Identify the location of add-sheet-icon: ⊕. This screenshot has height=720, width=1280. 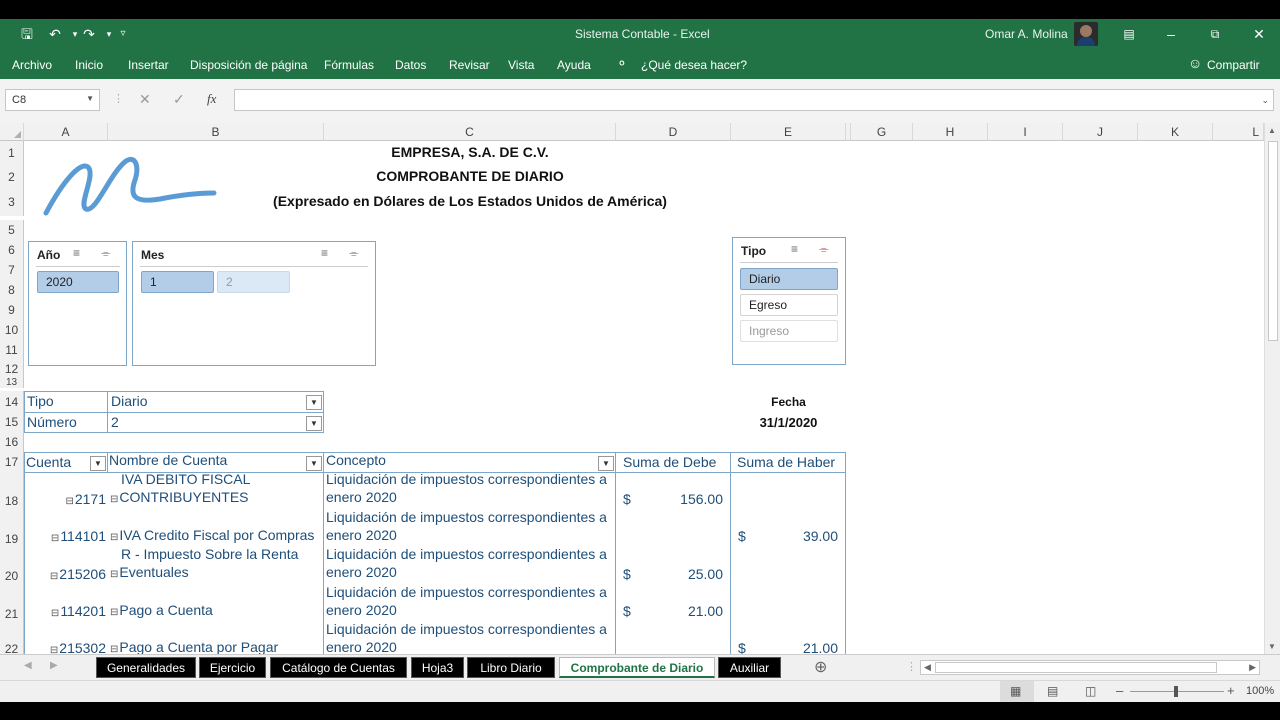
(820, 667).